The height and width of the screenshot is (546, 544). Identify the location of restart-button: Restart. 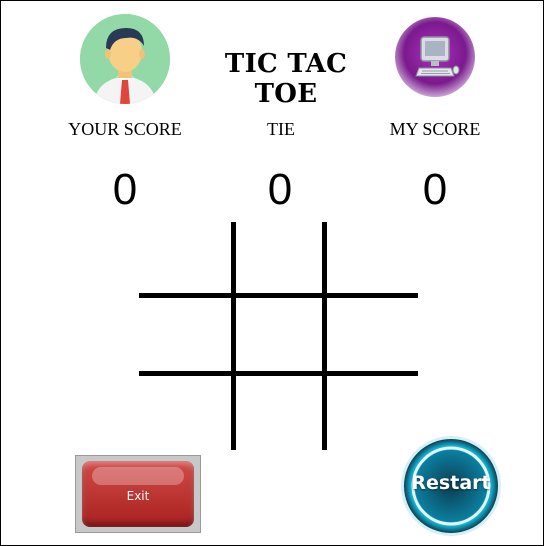
(451, 486).